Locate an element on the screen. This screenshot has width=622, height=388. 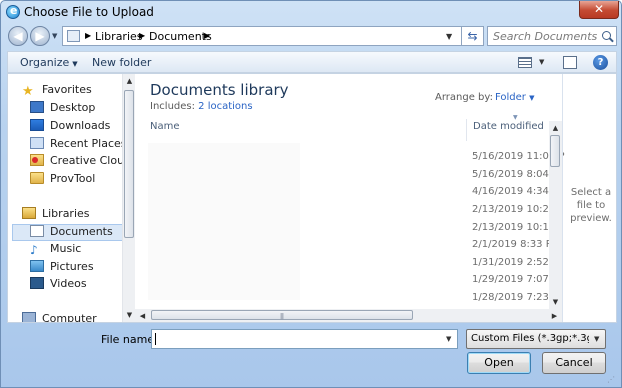
sidebar-item-documents: Documents is located at coordinates (68, 232).